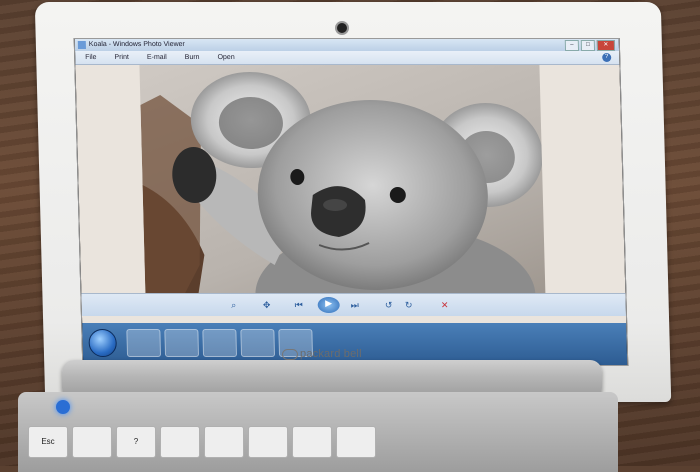 The height and width of the screenshot is (472, 700). I want to click on keyboard-row: Esc ?, so click(308, 446).